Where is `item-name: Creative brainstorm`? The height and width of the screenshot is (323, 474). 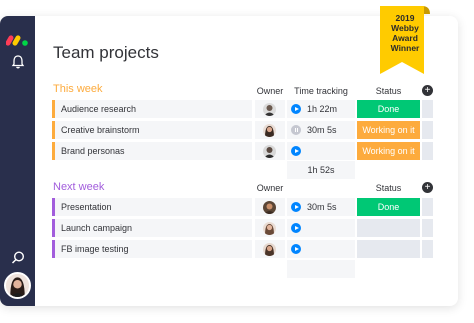
item-name: Creative brainstorm is located at coordinates (100, 130).